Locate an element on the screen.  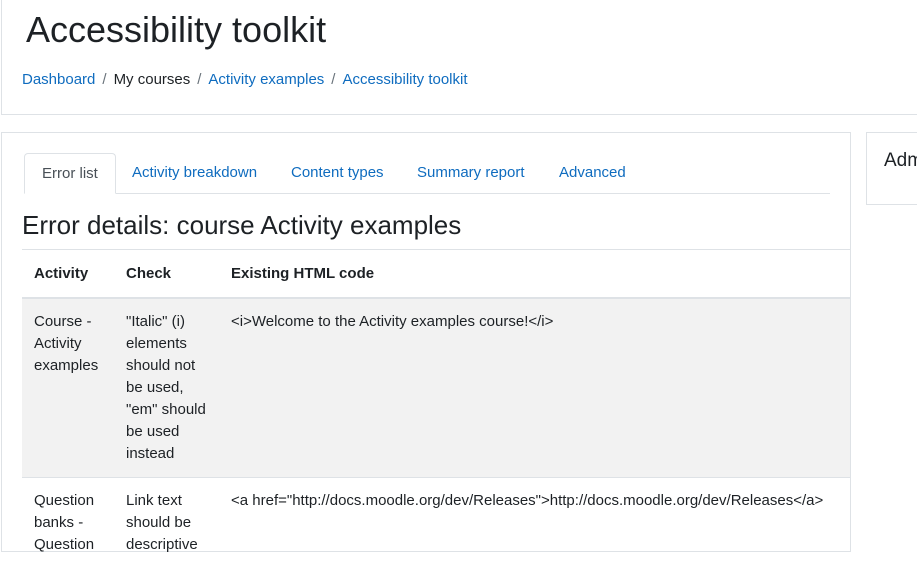
cell-activity: Question banks - Question is located at coordinates (68, 523).